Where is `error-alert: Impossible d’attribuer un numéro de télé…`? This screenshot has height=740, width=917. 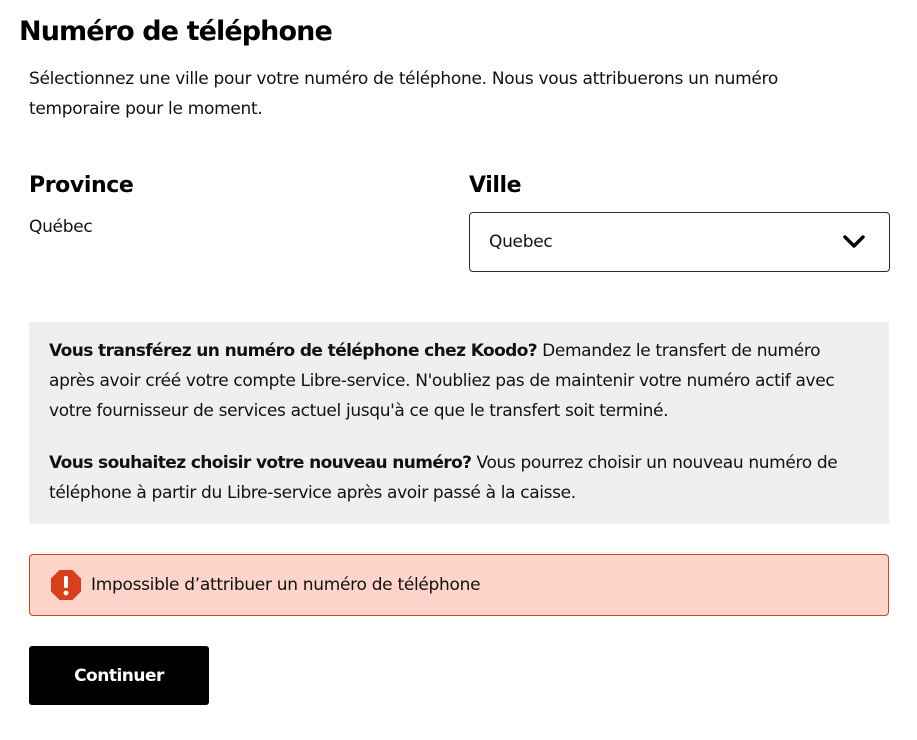
error-alert: Impossible d’attribuer un numéro de télé… is located at coordinates (459, 585).